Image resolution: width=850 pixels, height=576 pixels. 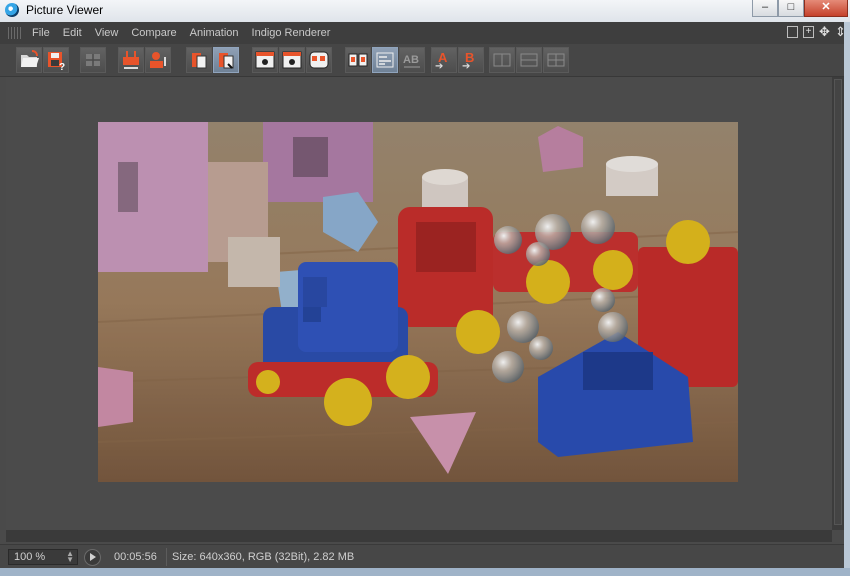 I want to click on ab-vertical-icon, so click(x=529, y=60).